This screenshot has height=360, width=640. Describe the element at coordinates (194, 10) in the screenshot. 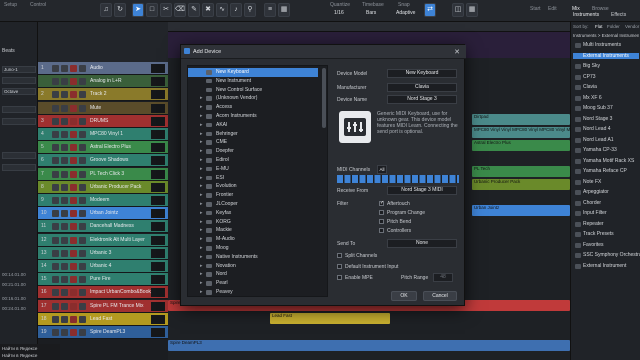

I see `paint-tool-icon: ✎` at that location.